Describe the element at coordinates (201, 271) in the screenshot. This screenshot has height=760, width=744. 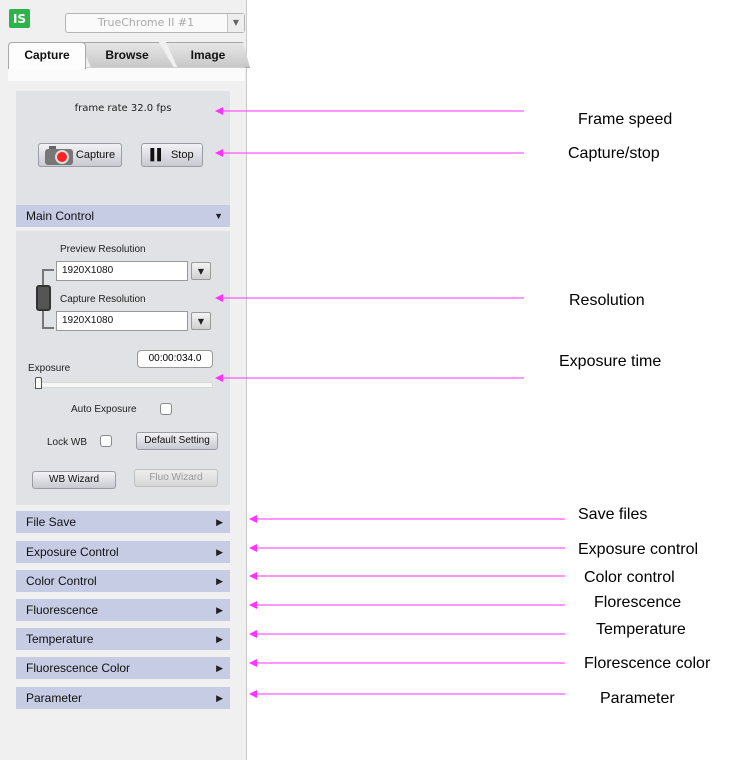
I see `preview-dropdown-icon: ▼` at that location.